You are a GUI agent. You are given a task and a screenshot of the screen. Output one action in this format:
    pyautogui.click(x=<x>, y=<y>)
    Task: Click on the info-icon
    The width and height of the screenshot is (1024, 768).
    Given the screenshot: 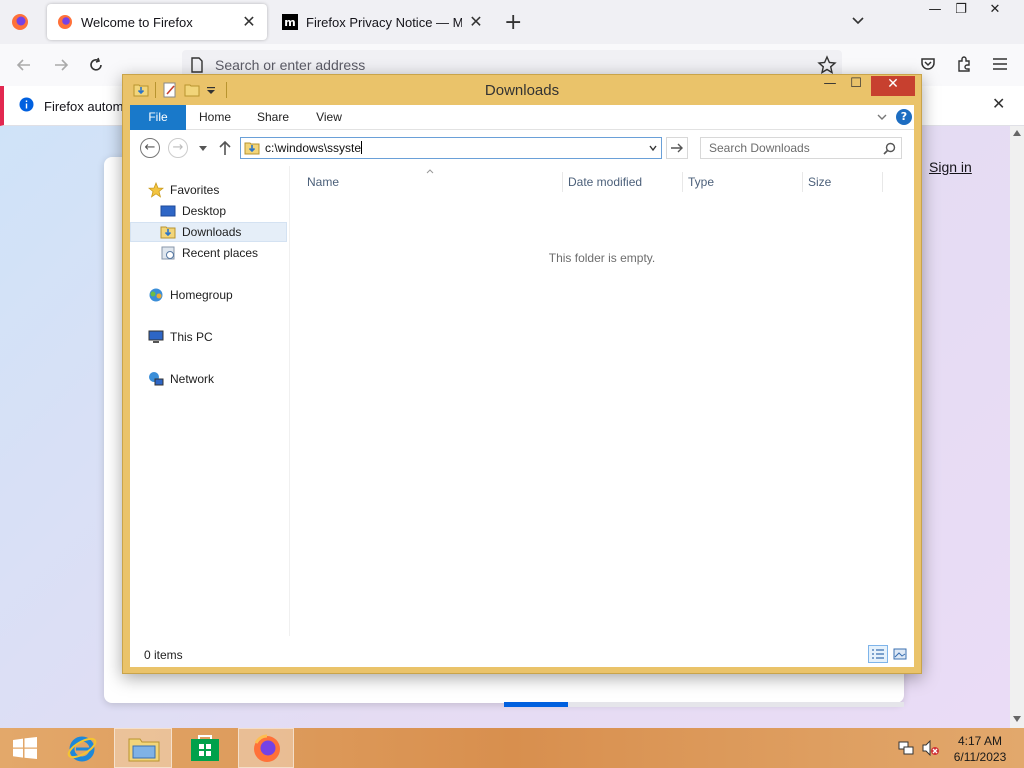 What is the action you would take?
    pyautogui.click(x=26, y=104)
    